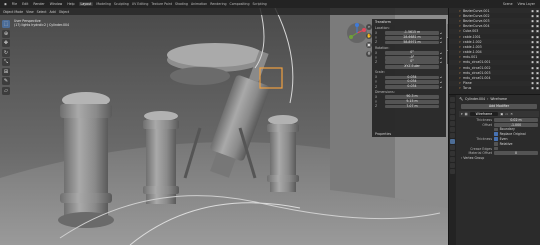 Image resolution: width=540 pixels, height=245 pixels. I want to click on cursor-tool-icon: ⊕, so click(6, 33).